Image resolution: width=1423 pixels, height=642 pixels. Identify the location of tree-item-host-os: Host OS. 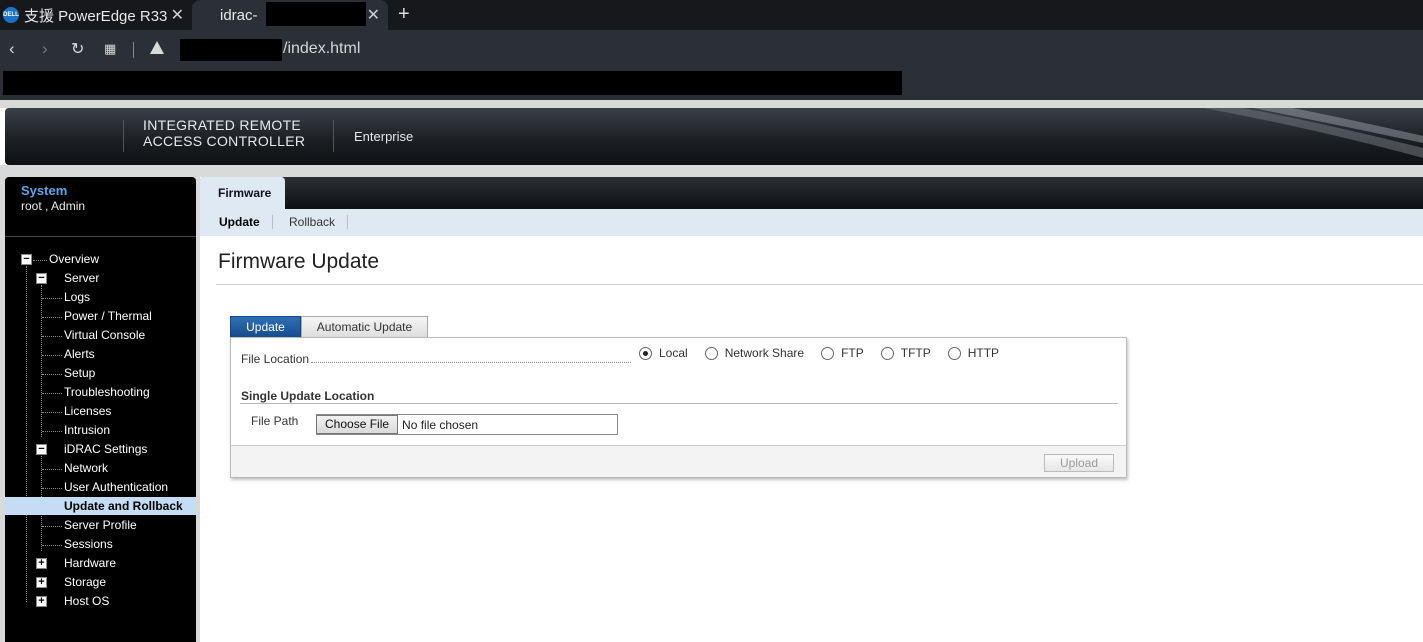
(86, 601).